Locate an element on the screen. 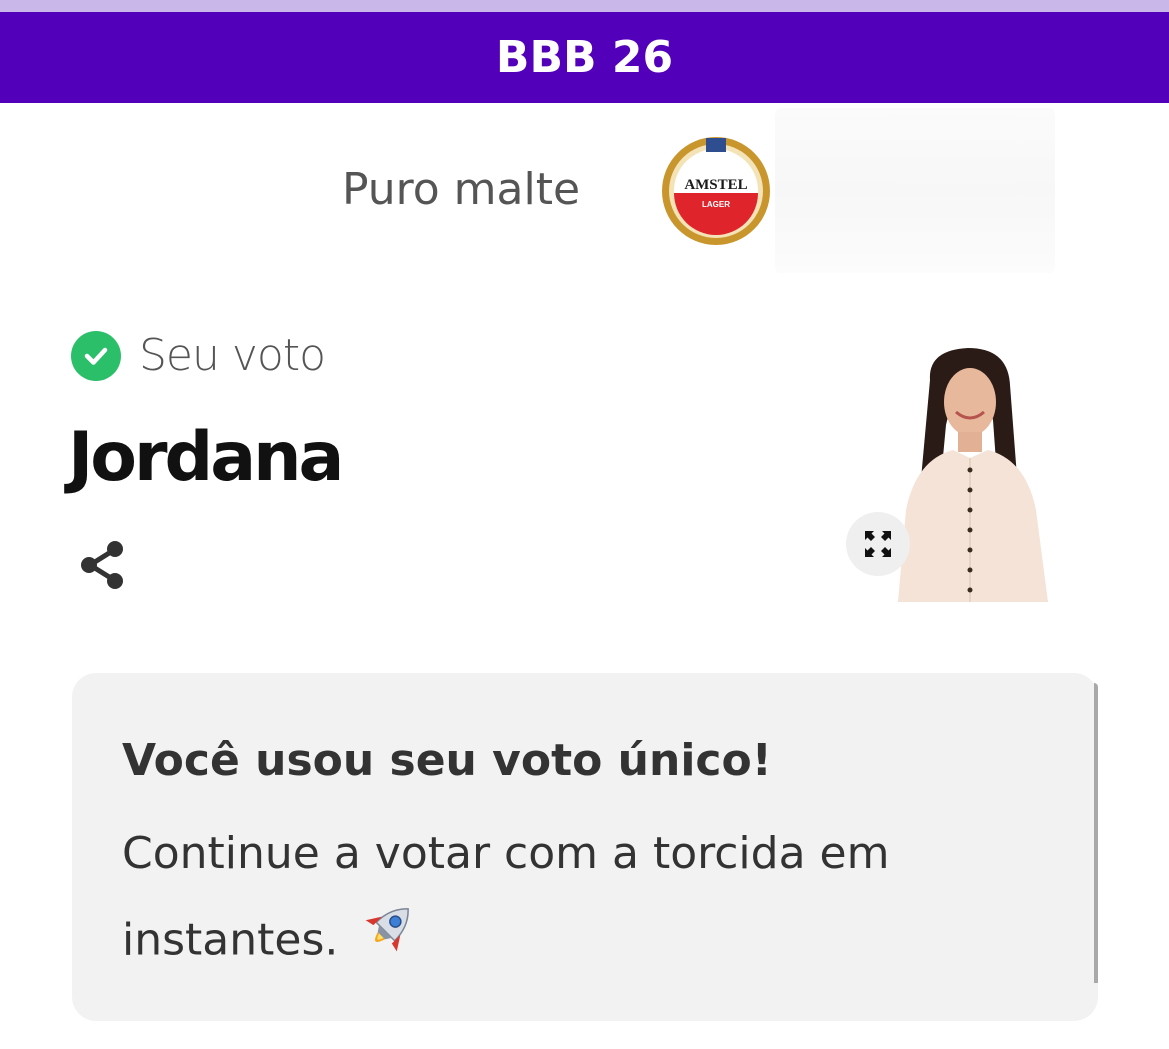  svg-text: LAGER is located at coordinates (716, 204).